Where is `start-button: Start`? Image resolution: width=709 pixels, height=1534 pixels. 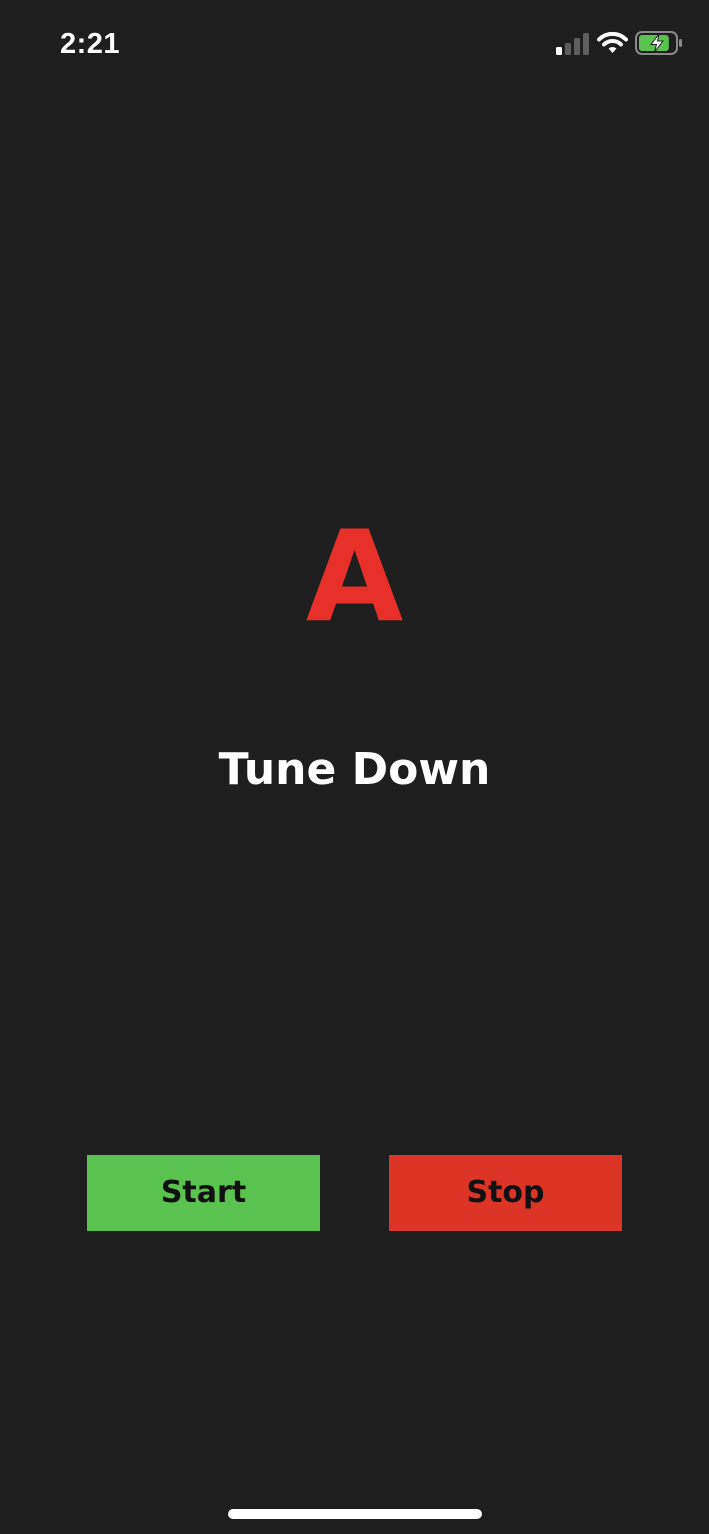
start-button: Start is located at coordinates (203, 1193).